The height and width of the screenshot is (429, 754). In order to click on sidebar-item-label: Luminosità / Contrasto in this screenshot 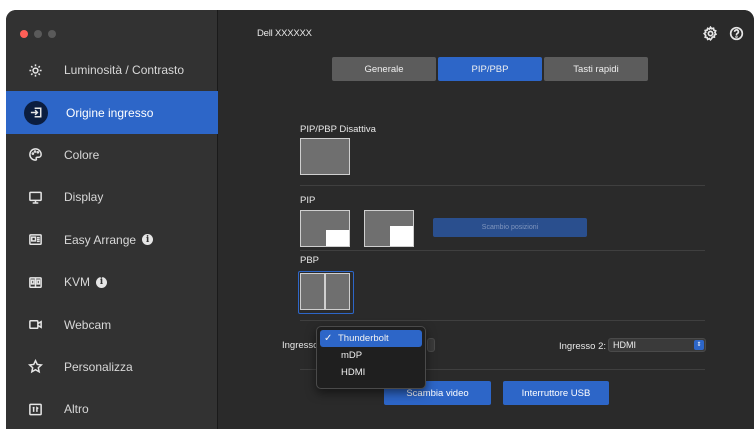, I will do `click(124, 70)`.